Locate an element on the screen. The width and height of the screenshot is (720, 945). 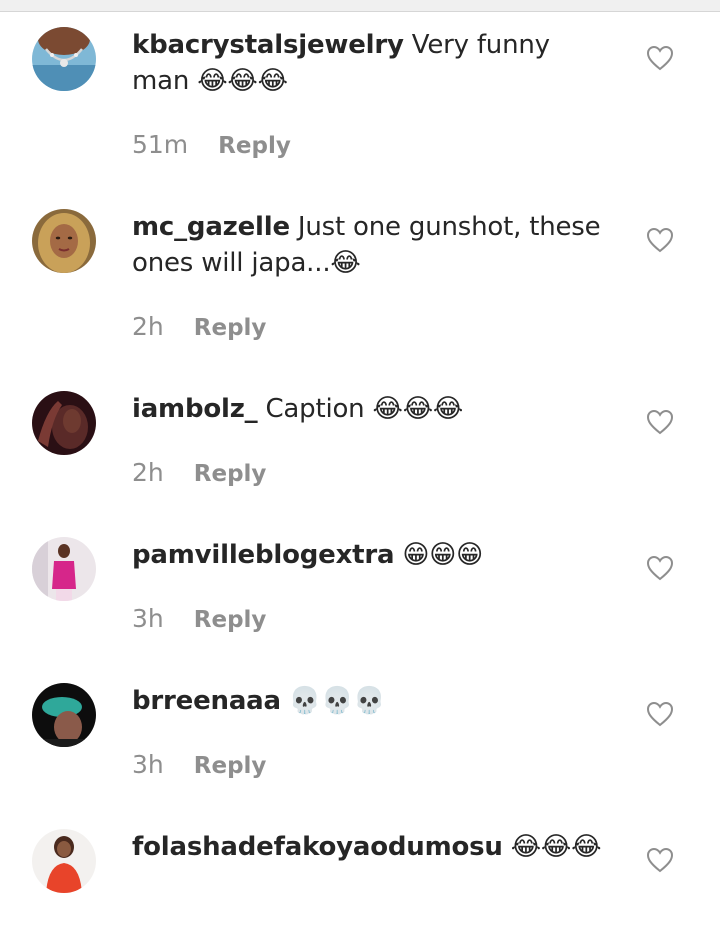
comment-body: Caption 😂😂😂 is located at coordinates (364, 409).